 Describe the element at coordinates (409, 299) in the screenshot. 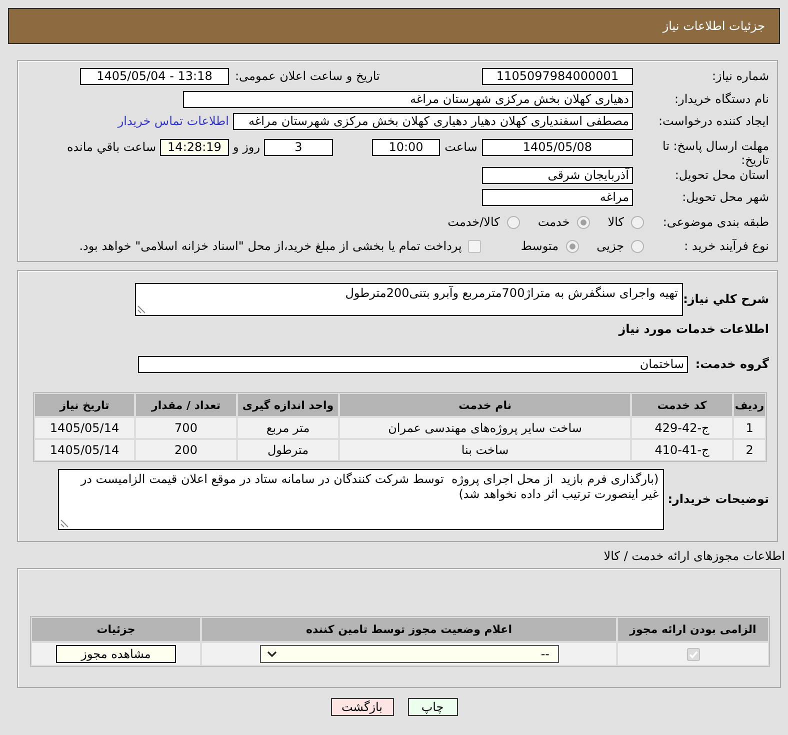

I see `description-textarea: تهیه واجرای سنگفرش به متراژ700مترمربع وآبرو بتنی200مترطول` at that location.